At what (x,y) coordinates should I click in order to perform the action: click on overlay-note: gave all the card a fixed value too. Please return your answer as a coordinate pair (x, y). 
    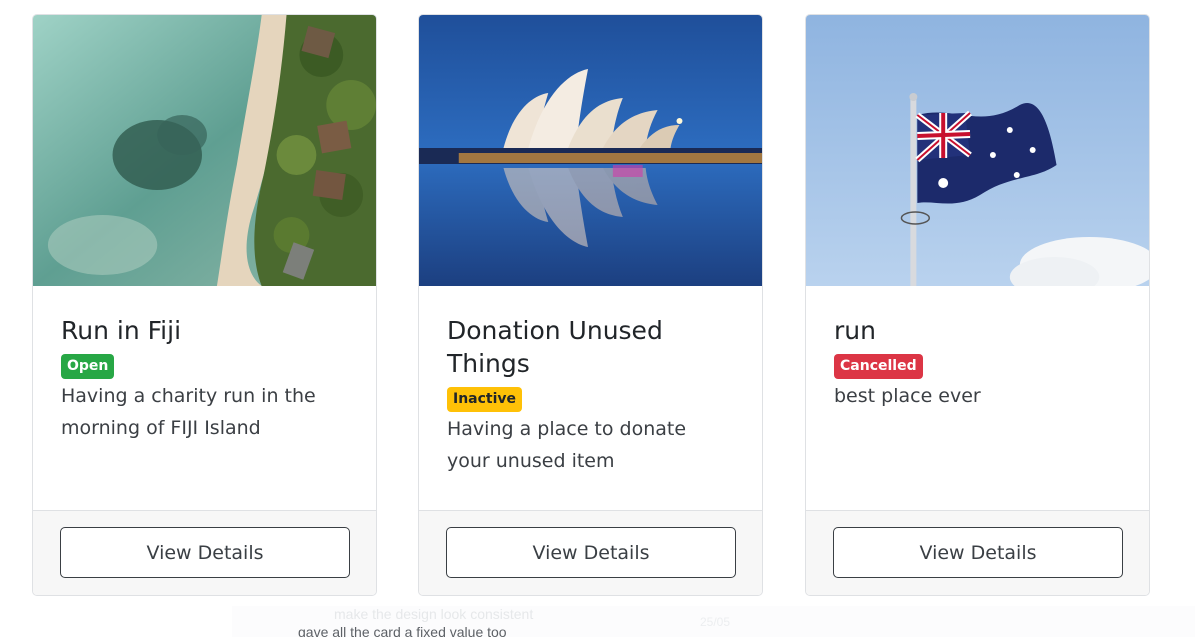
    Looking at the image, I should click on (402, 630).